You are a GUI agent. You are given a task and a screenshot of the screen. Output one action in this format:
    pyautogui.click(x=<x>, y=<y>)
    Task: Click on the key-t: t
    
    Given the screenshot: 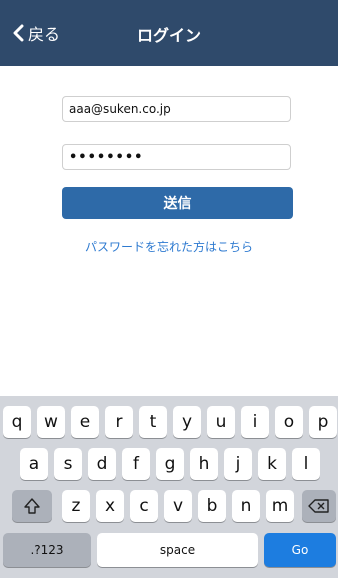 What is the action you would take?
    pyautogui.click(x=153, y=422)
    